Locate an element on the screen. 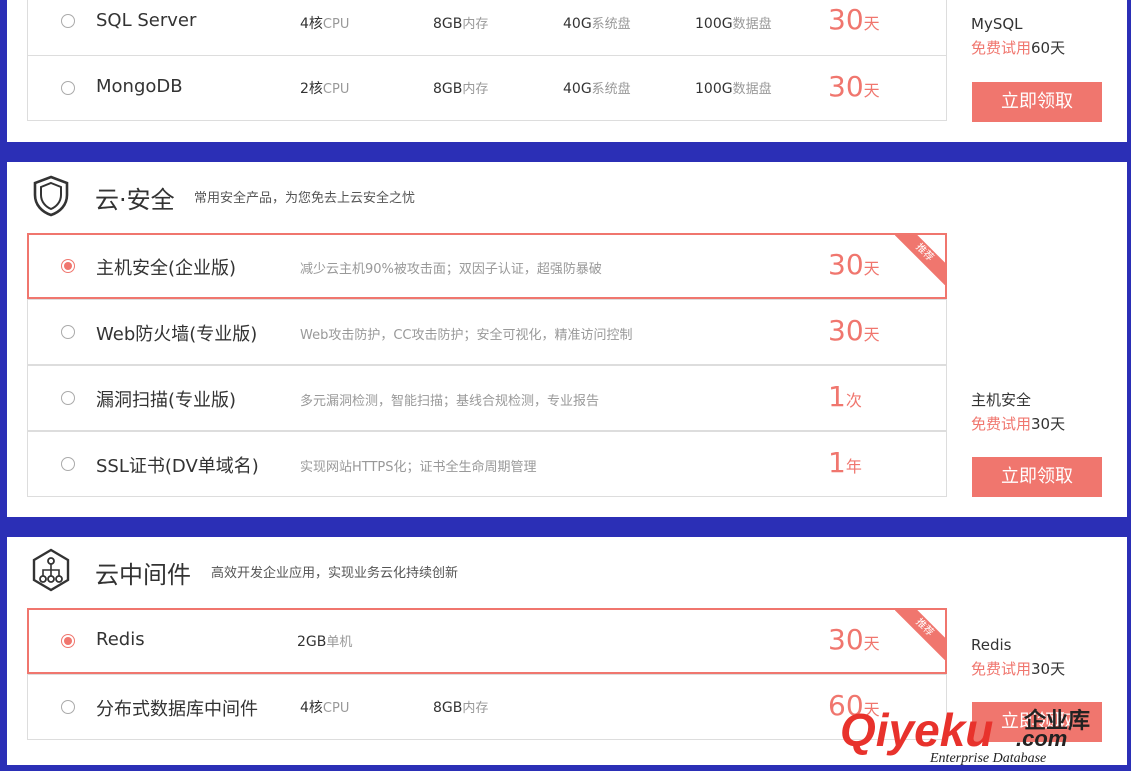 Image resolution: width=1131 pixels, height=771 pixels. instance-spec: 2GB单机 is located at coordinates (325, 642).